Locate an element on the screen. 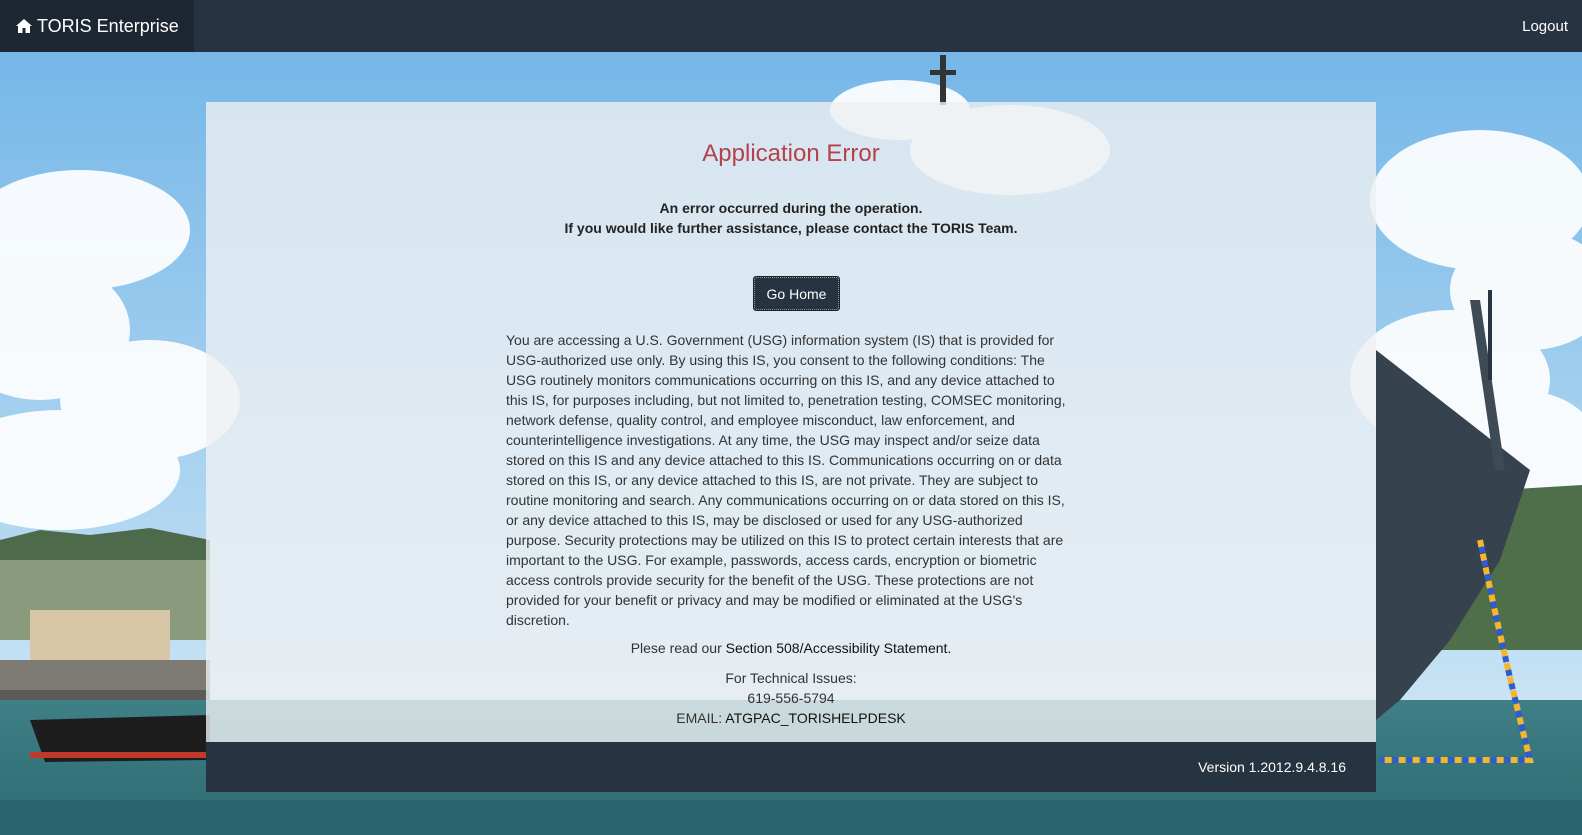 Image resolution: width=1582 pixels, height=835 pixels. home-icon is located at coordinates (24, 26).